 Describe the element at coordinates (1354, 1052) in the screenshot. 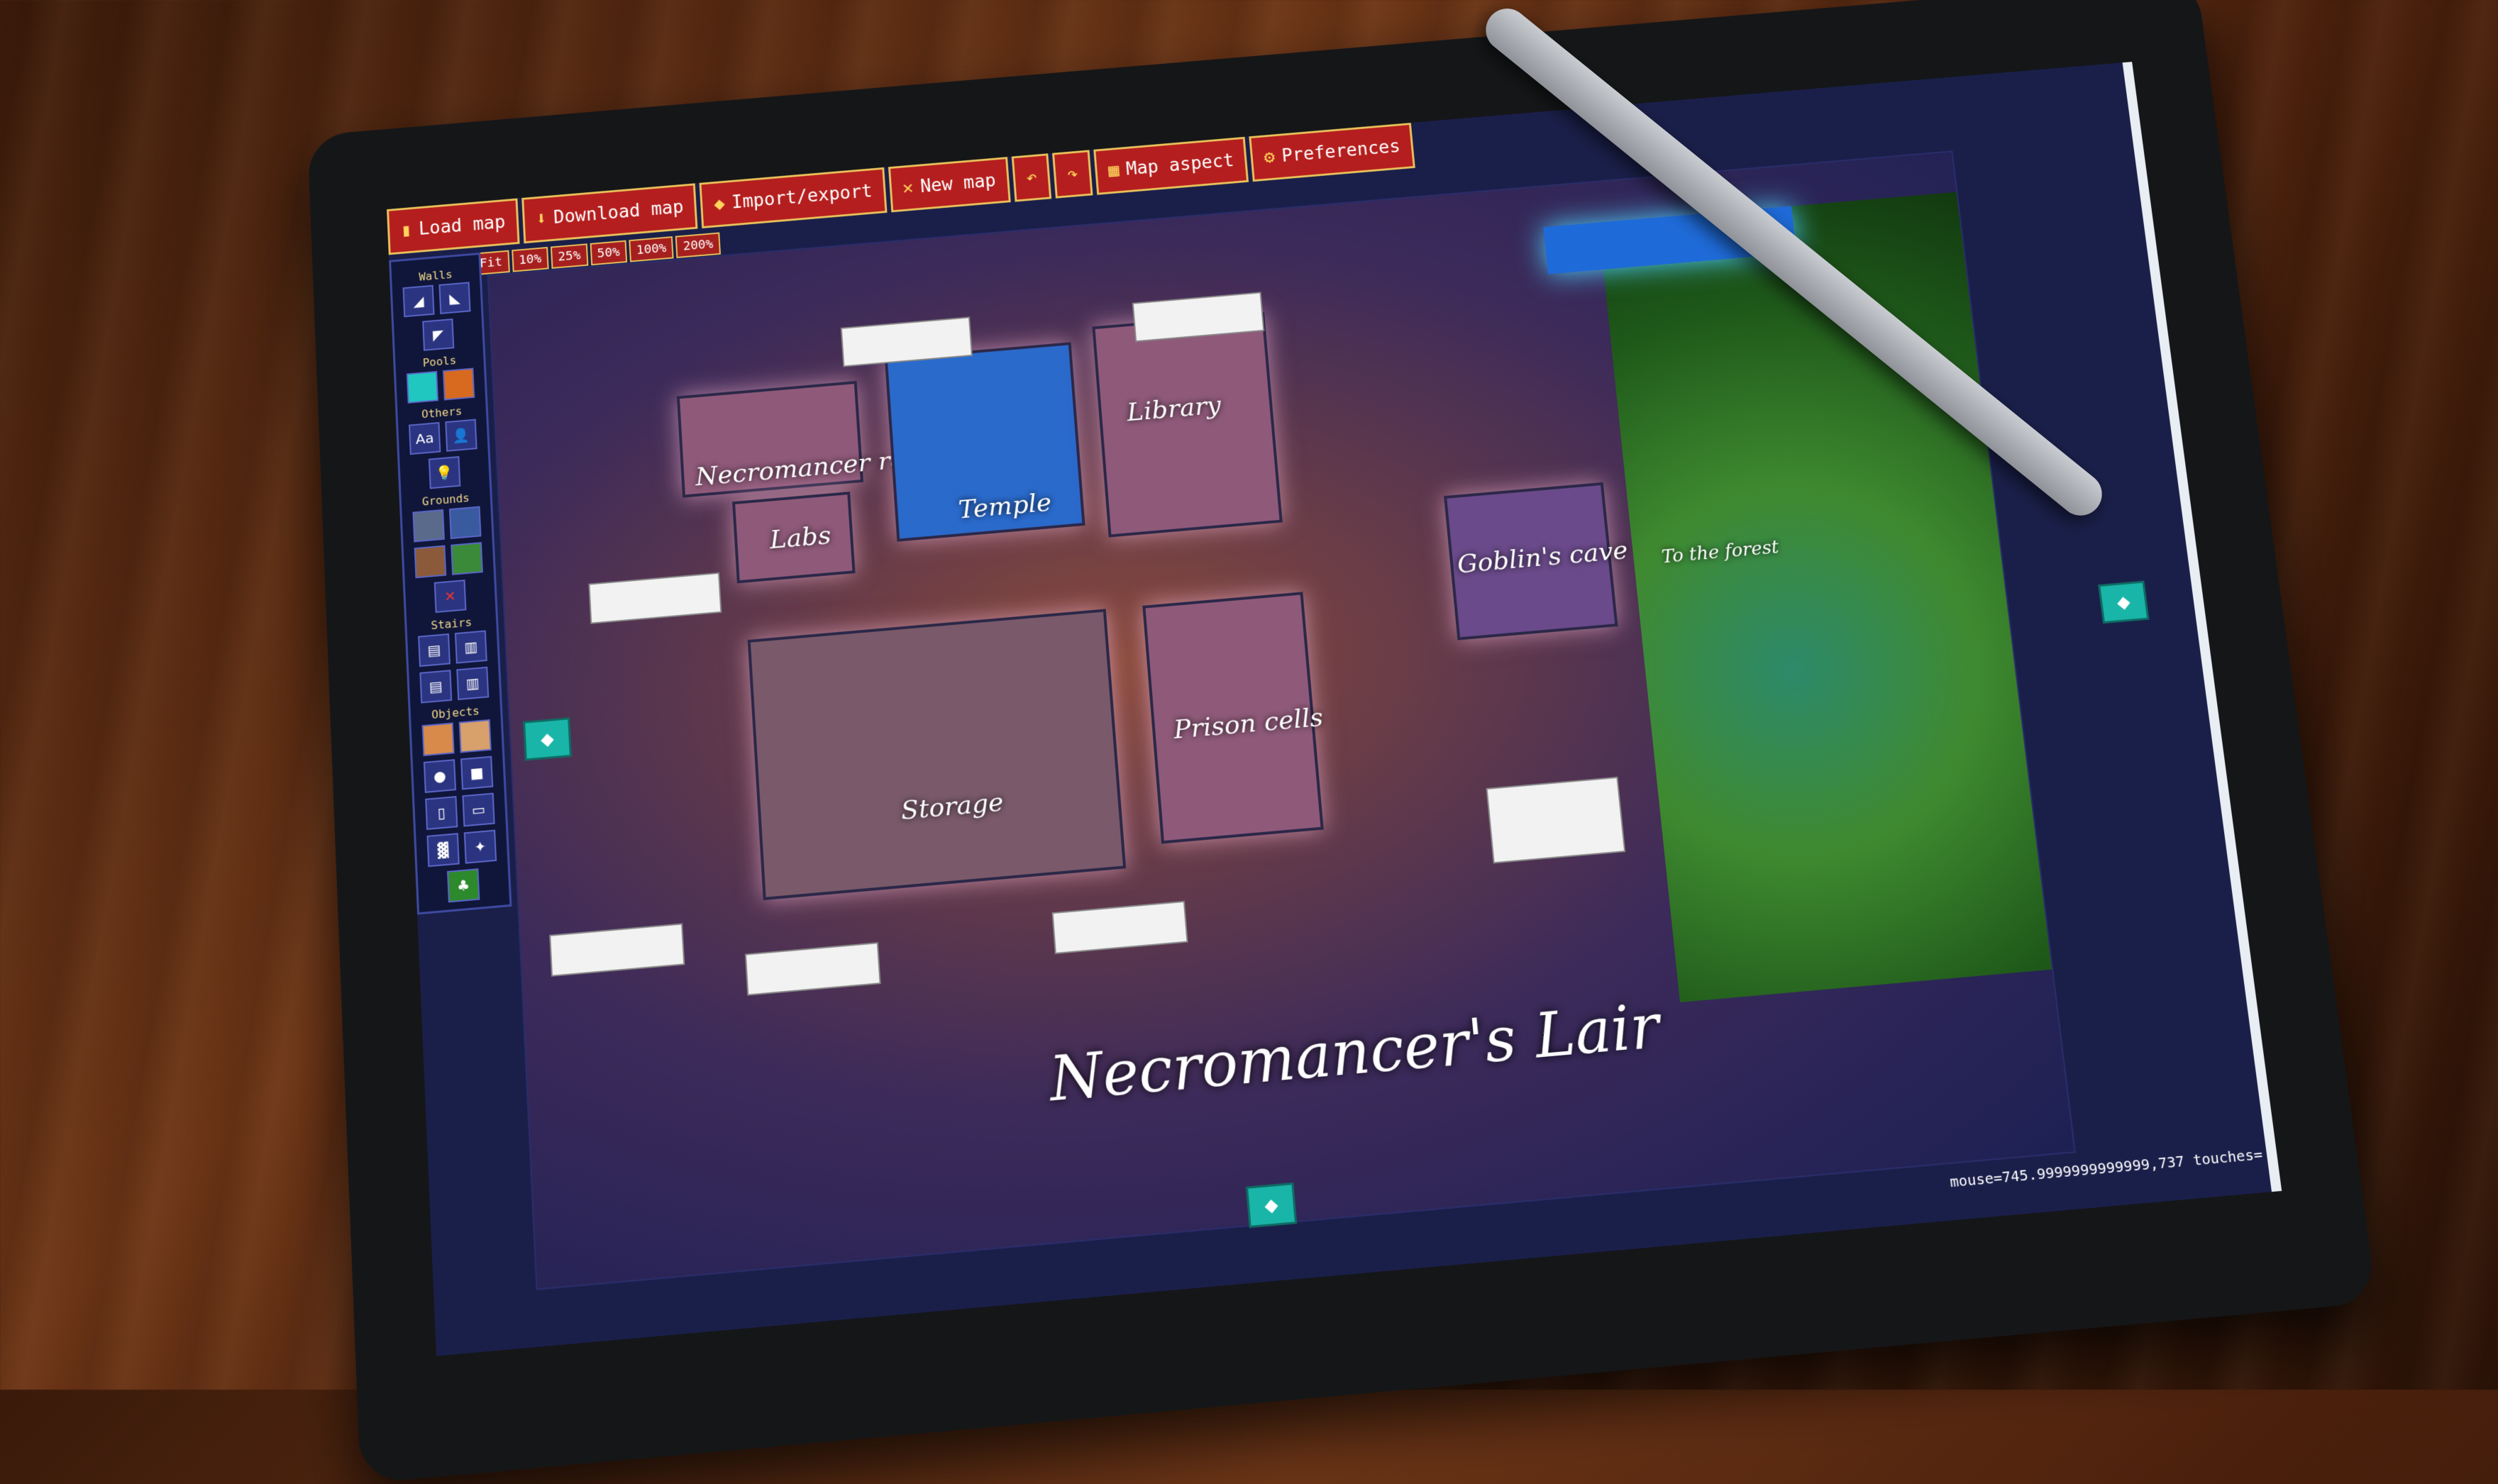

I see `map-title: Necromancer's Lair` at that location.